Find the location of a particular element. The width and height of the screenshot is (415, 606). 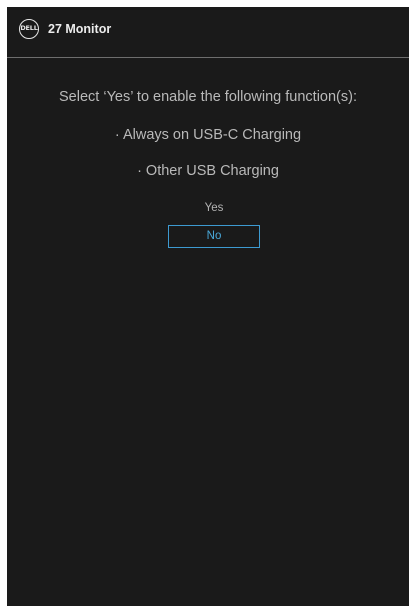

yes-option-button: Yes is located at coordinates (214, 208).